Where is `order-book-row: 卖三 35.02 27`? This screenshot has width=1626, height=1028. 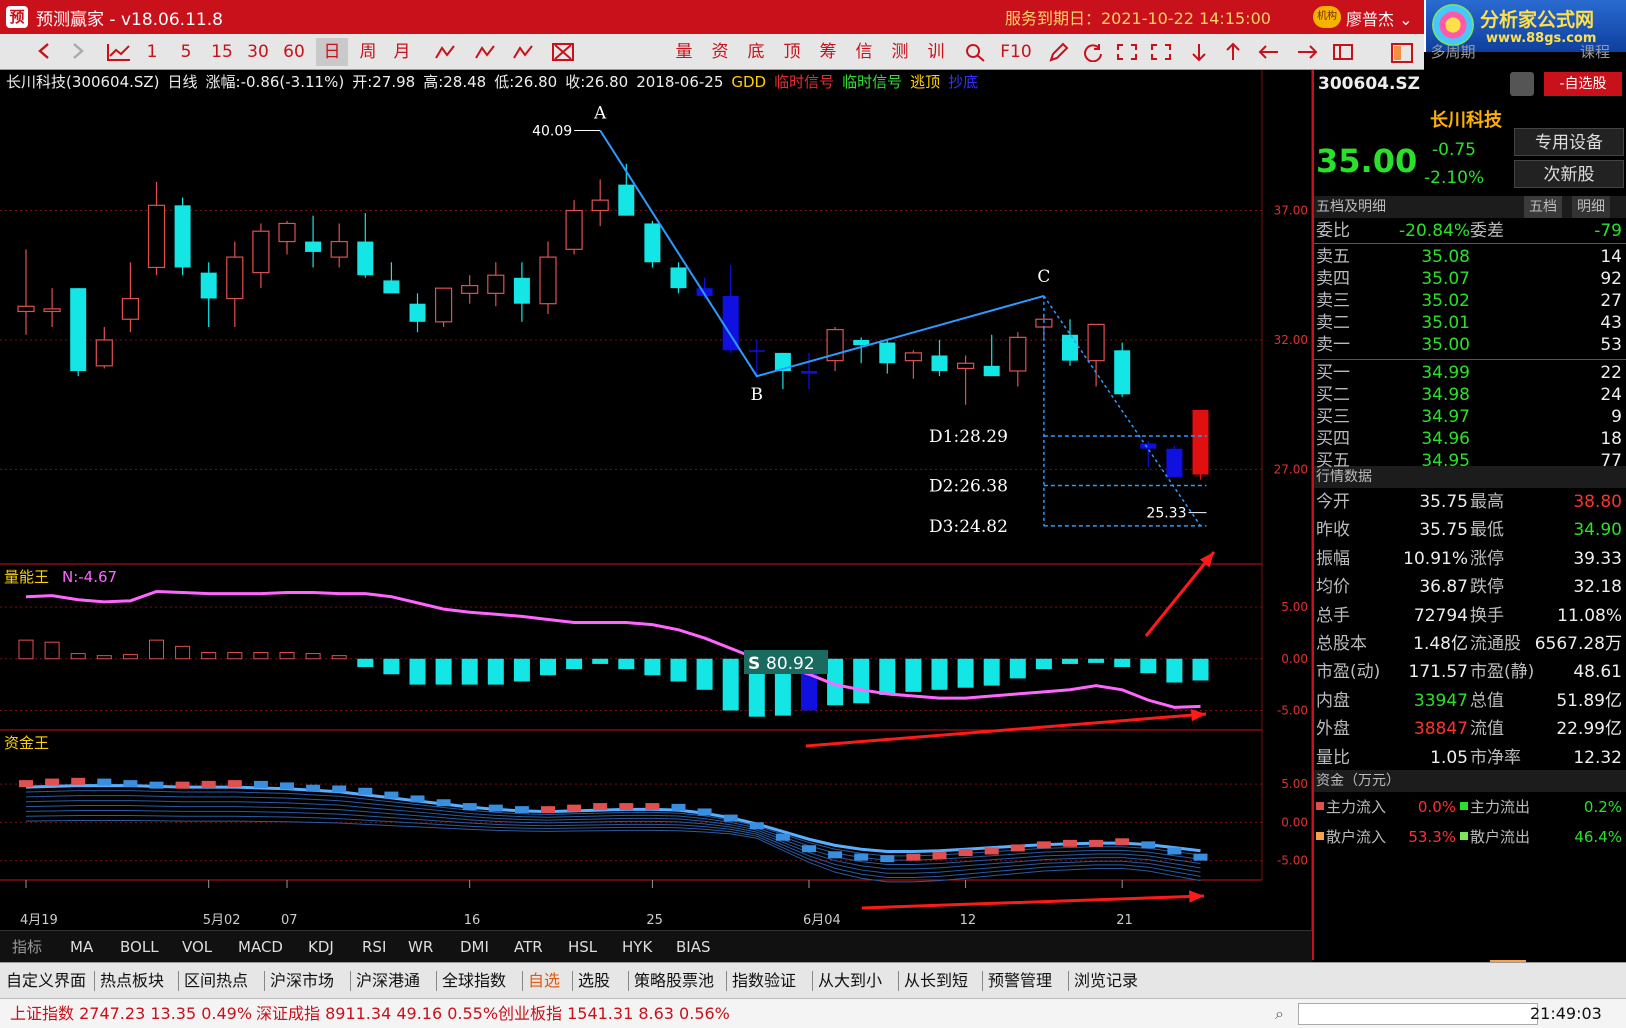
order-book-row: 卖三 35.02 27 is located at coordinates (1470, 301).